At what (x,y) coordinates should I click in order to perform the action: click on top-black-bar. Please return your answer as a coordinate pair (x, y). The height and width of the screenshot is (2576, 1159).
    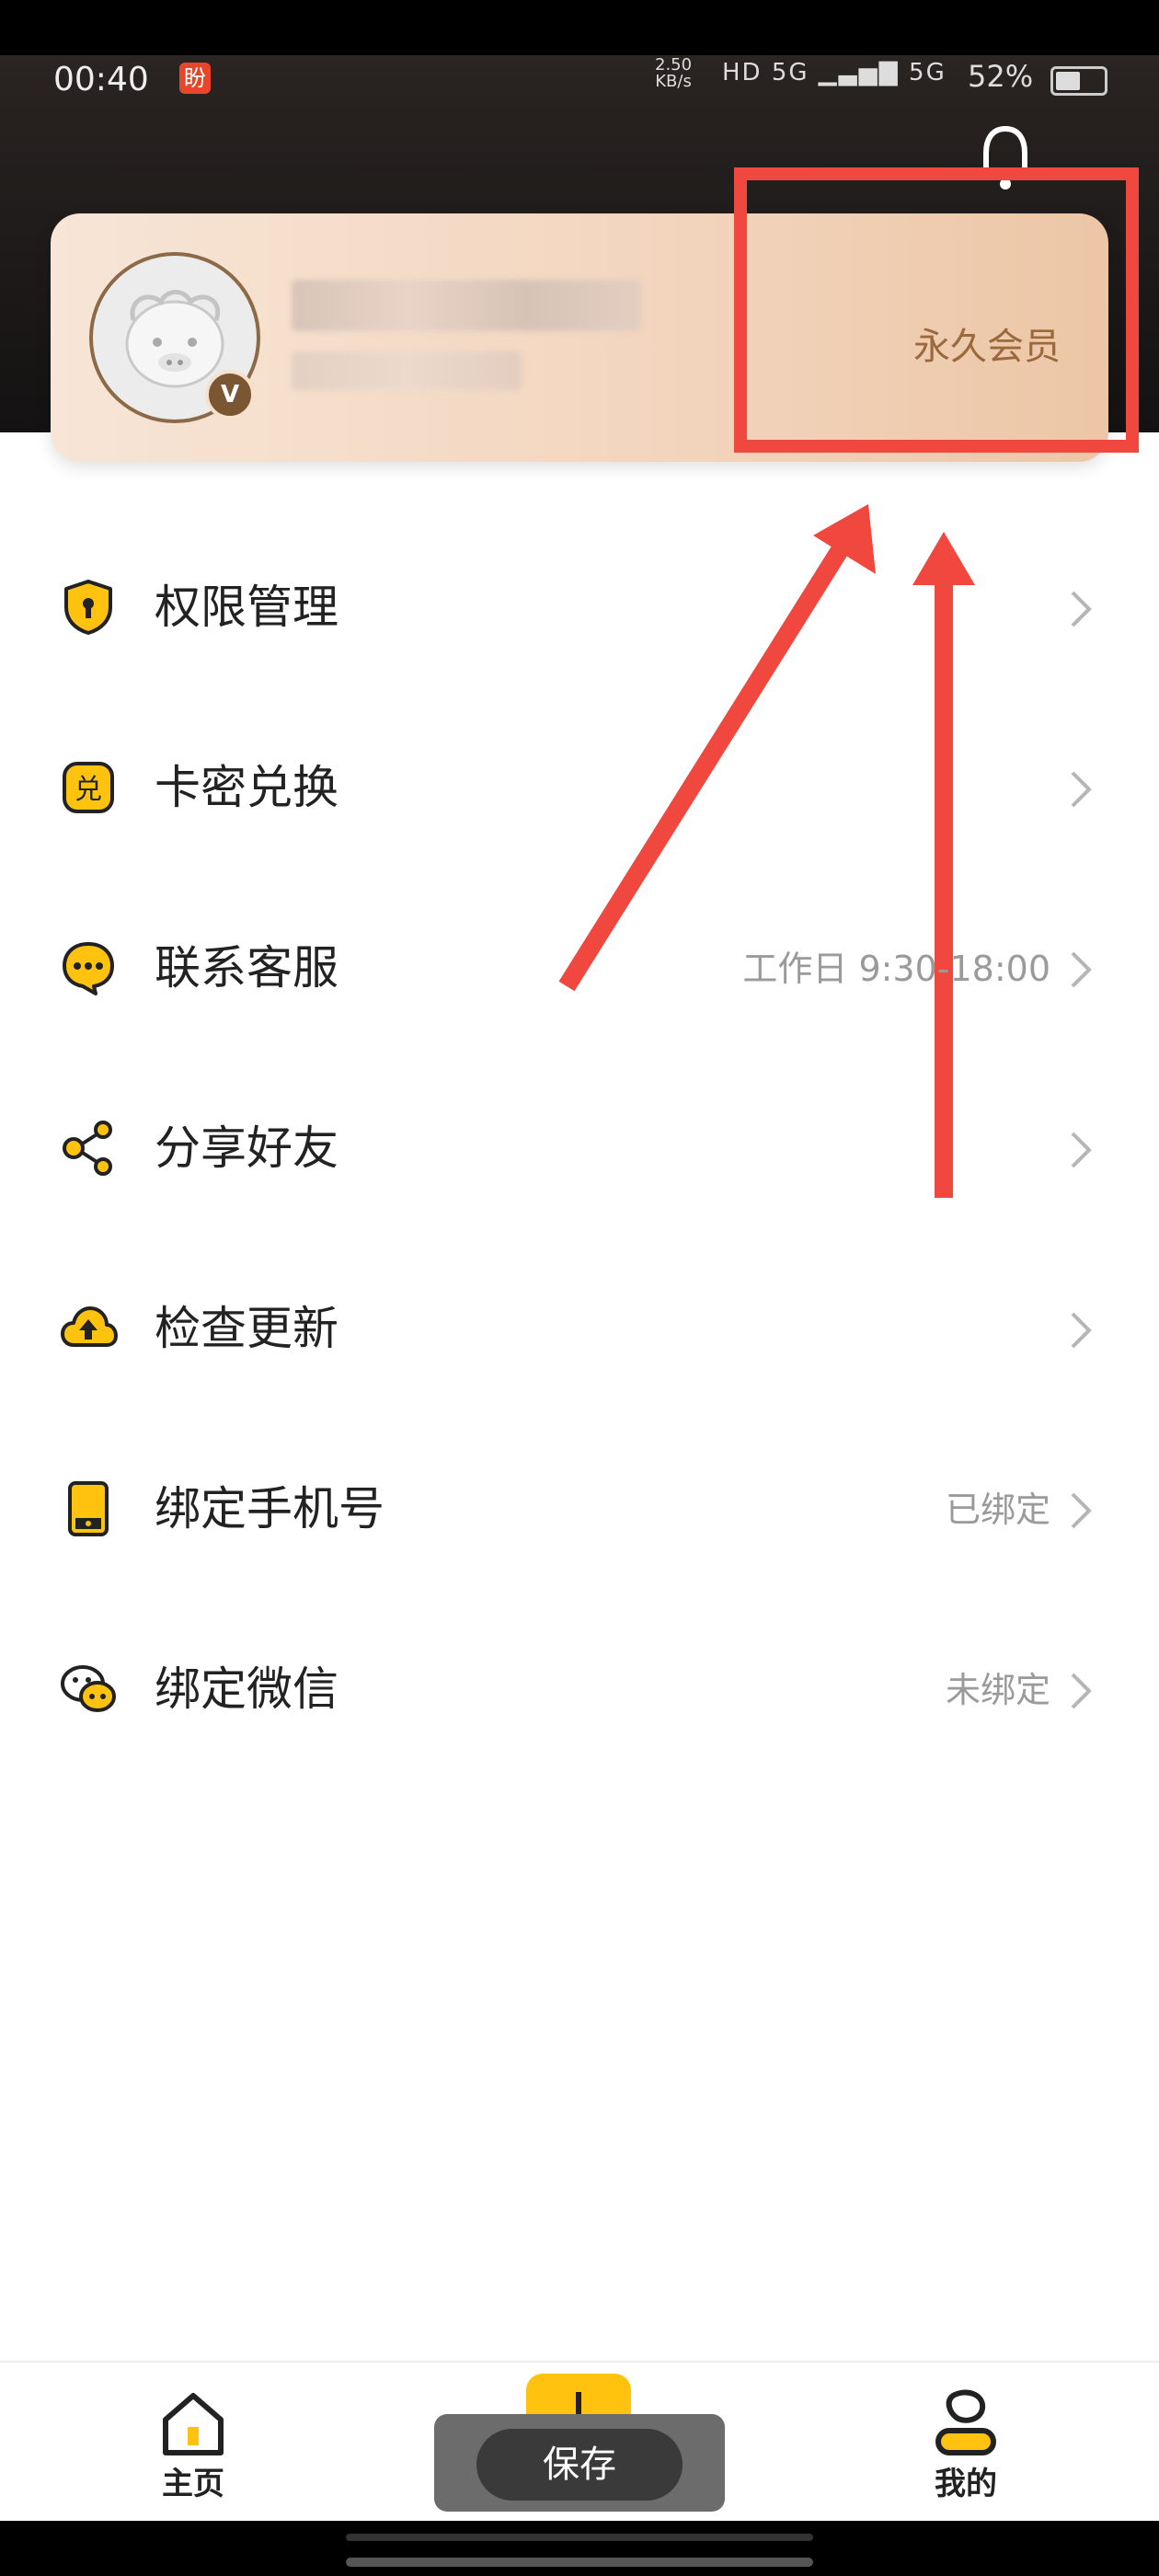
    Looking at the image, I should click on (579, 27).